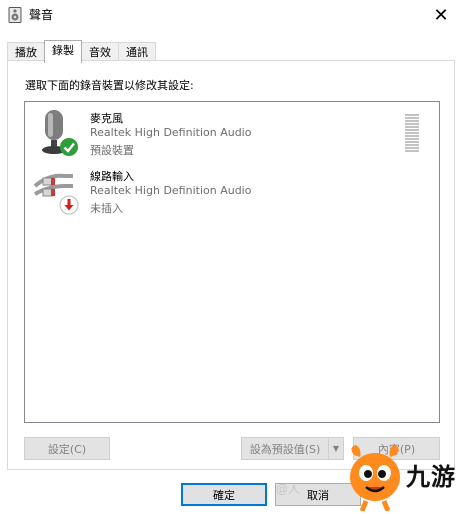 Image resolution: width=464 pixels, height=514 pixels. Describe the element at coordinates (67, 448) in the screenshot. I see `configure-button: 設定(C)` at that location.